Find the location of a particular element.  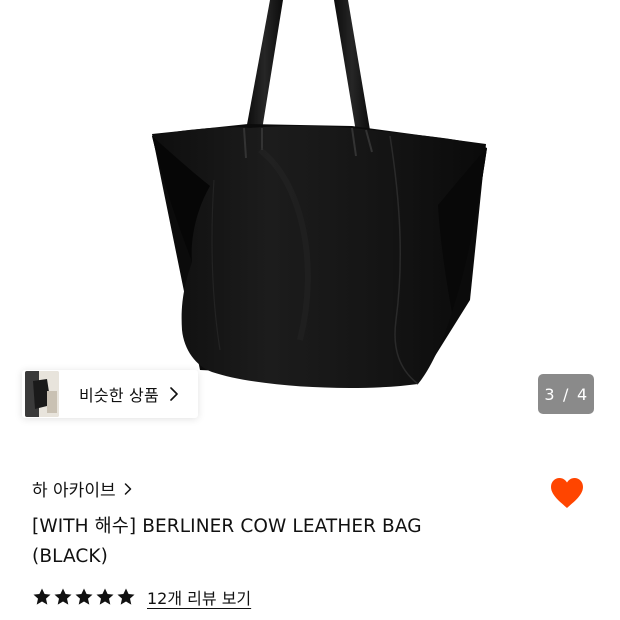

similar-products-label: 비슷한 상품 is located at coordinates (119, 395).